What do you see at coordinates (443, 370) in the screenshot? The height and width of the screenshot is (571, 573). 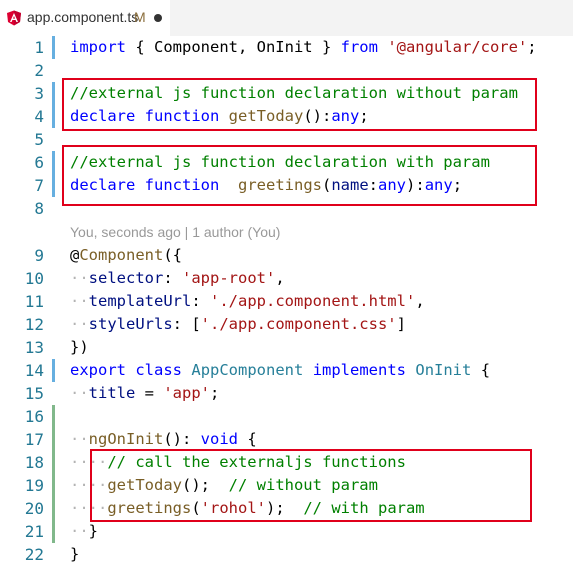 I see `code-token: OnInit` at bounding box center [443, 370].